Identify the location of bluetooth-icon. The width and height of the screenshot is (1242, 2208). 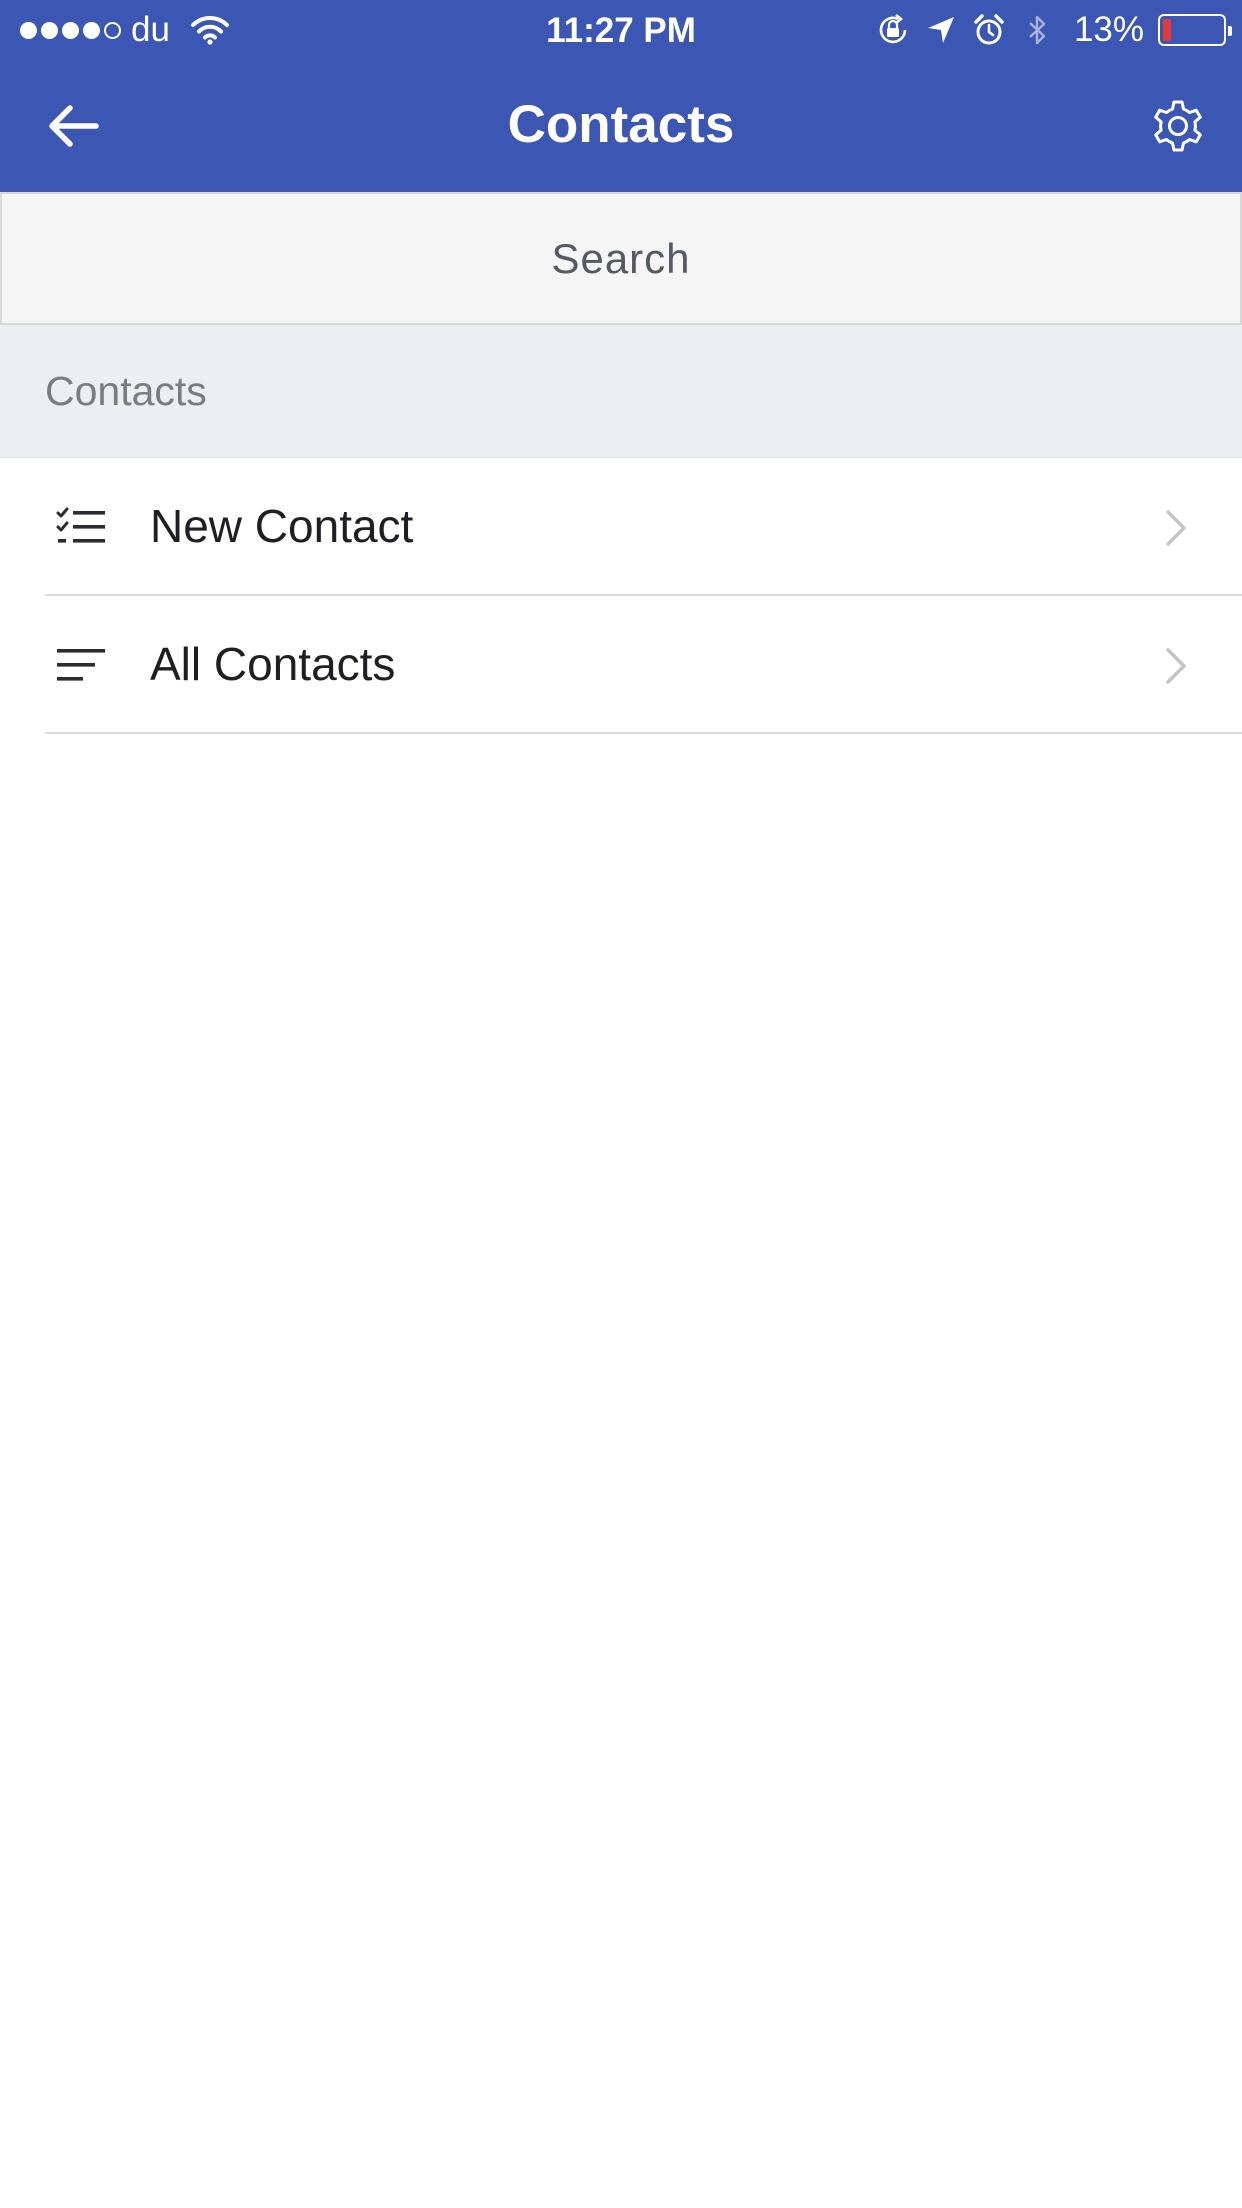
(1037, 30).